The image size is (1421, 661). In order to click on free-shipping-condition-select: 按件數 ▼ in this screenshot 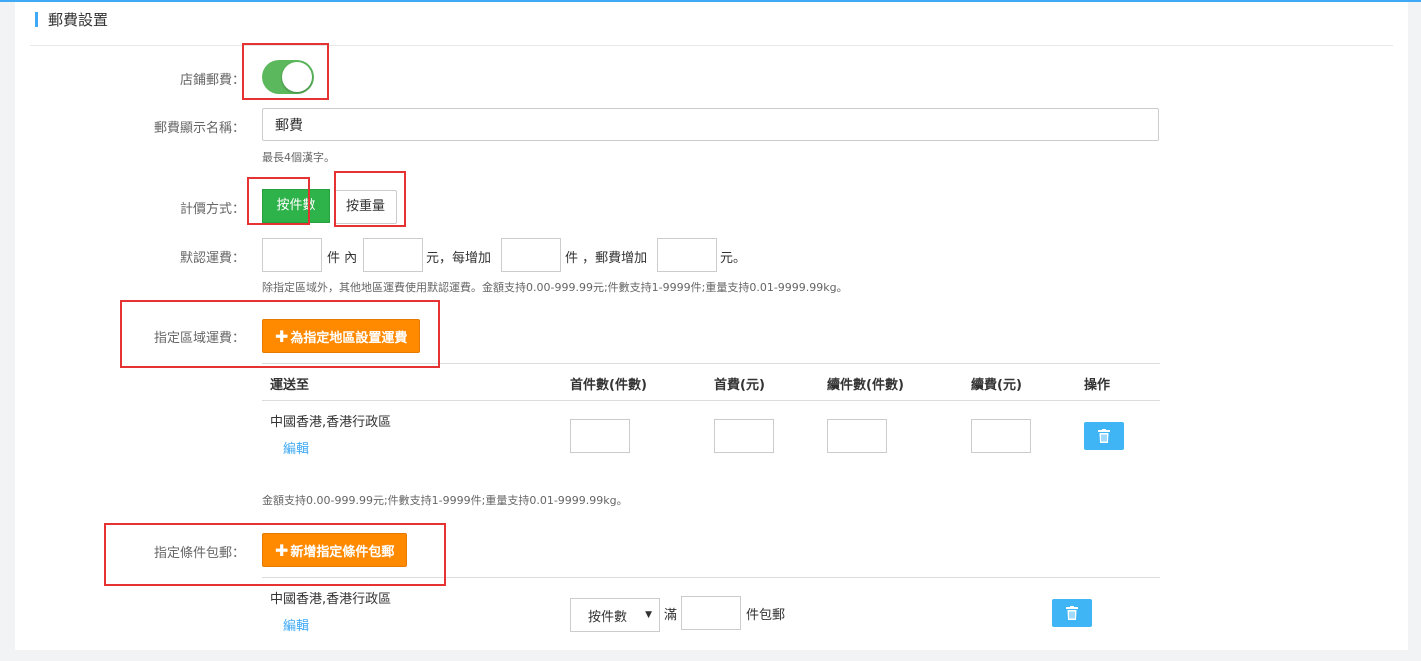, I will do `click(615, 615)`.